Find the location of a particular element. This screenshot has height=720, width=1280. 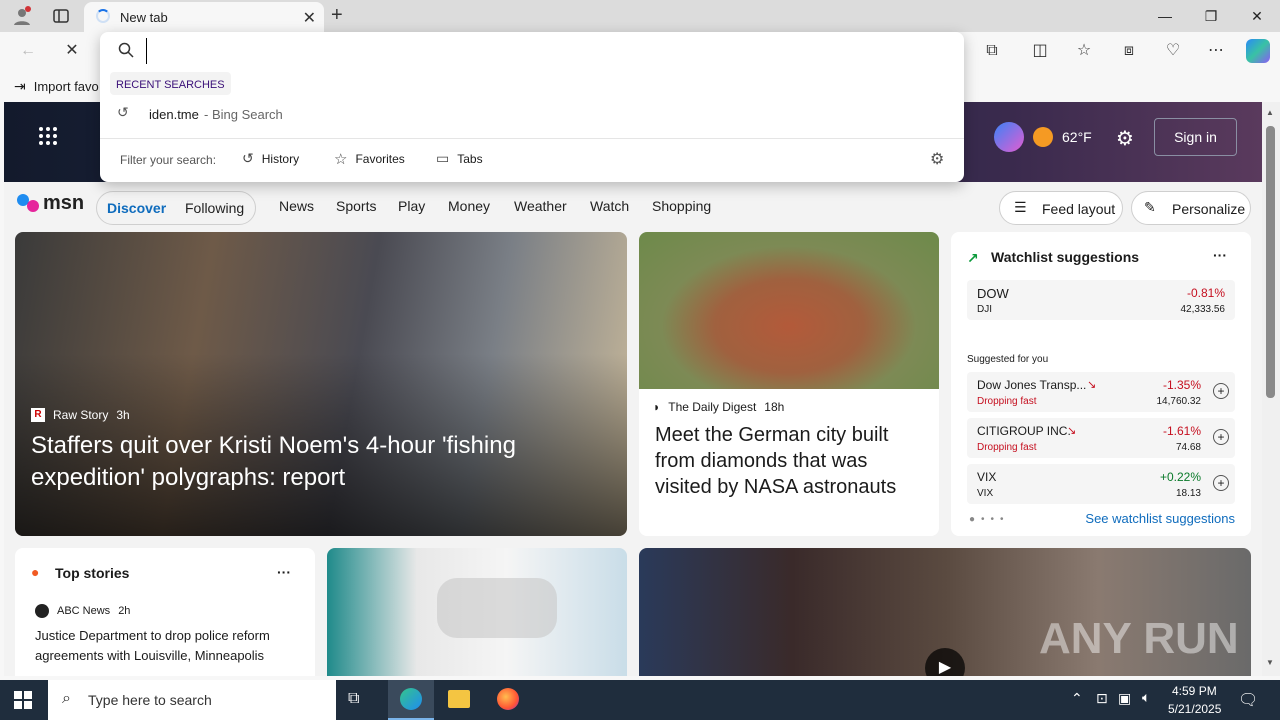

tab-new-tab: New tab ✕ is located at coordinates (204, 17).